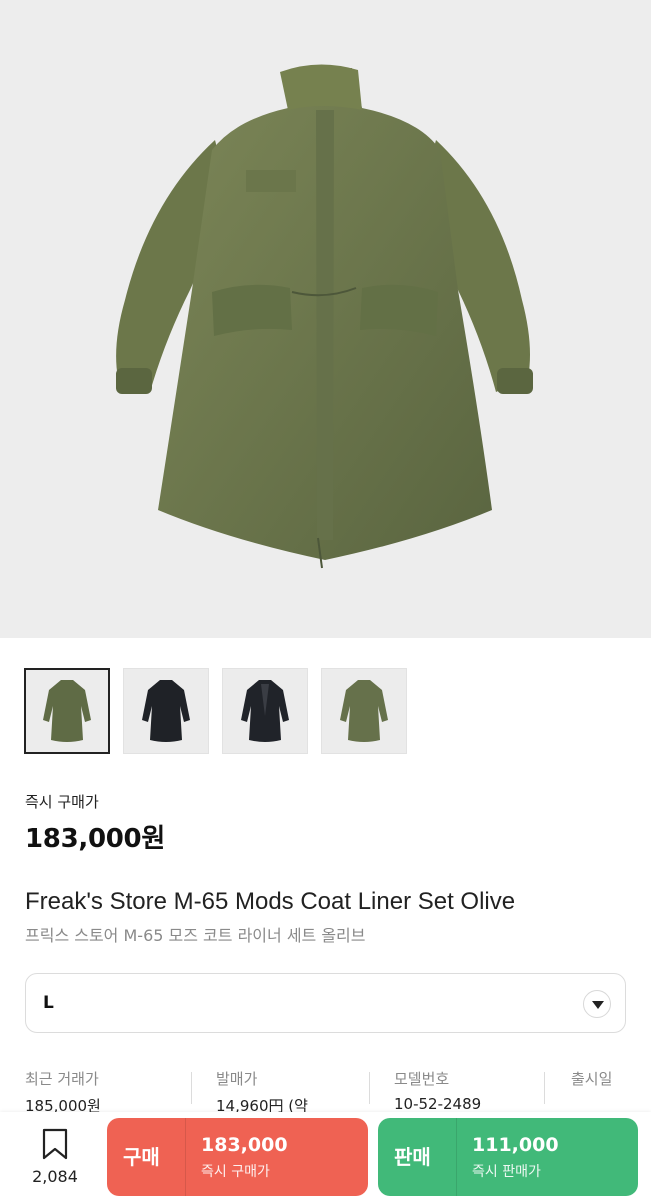 The height and width of the screenshot is (1200, 651). I want to click on buy-button-label: 구매, so click(141, 1157).